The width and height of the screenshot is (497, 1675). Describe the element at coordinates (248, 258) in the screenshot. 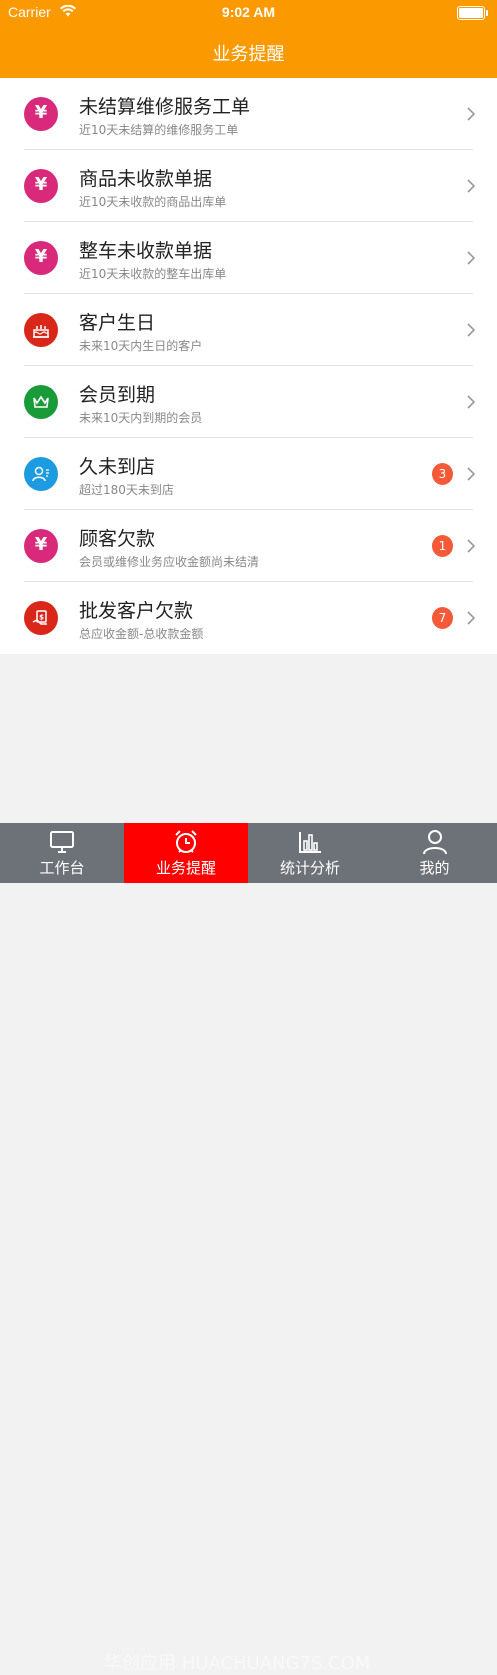

I see `list-item: ¥ 整车未收款单据近10天未收款的整车出库单` at that location.